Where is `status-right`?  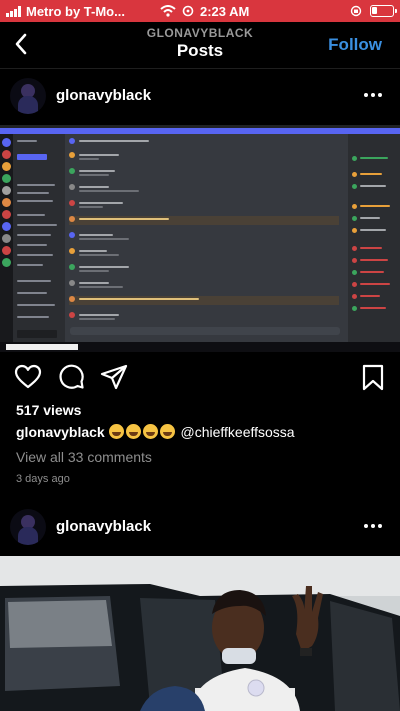 status-right is located at coordinates (373, 11).